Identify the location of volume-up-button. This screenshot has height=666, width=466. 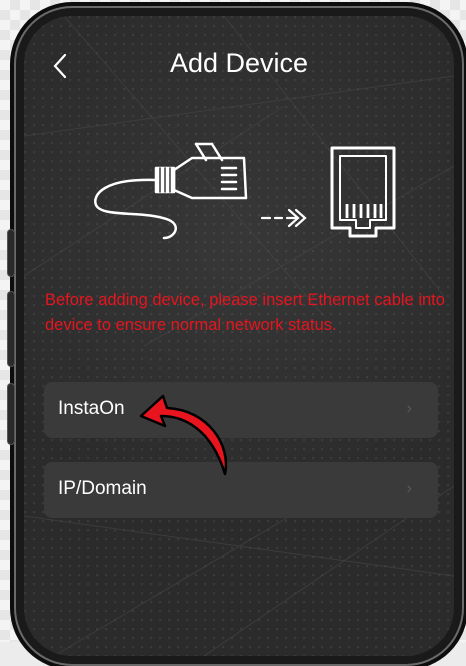
(11, 253).